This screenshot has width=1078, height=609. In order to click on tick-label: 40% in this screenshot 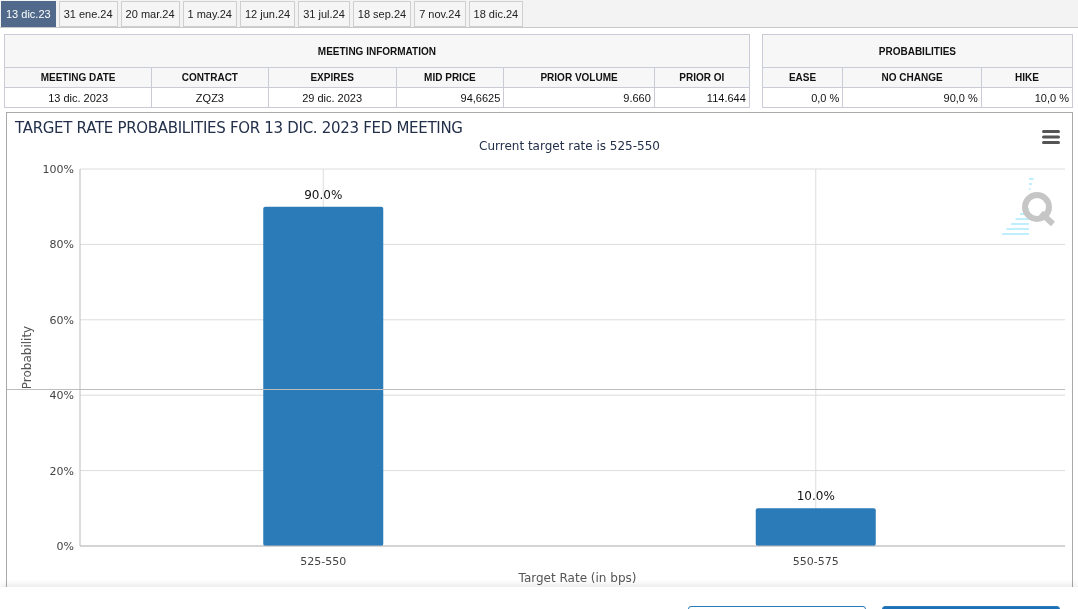, I will do `click(61, 396)`.